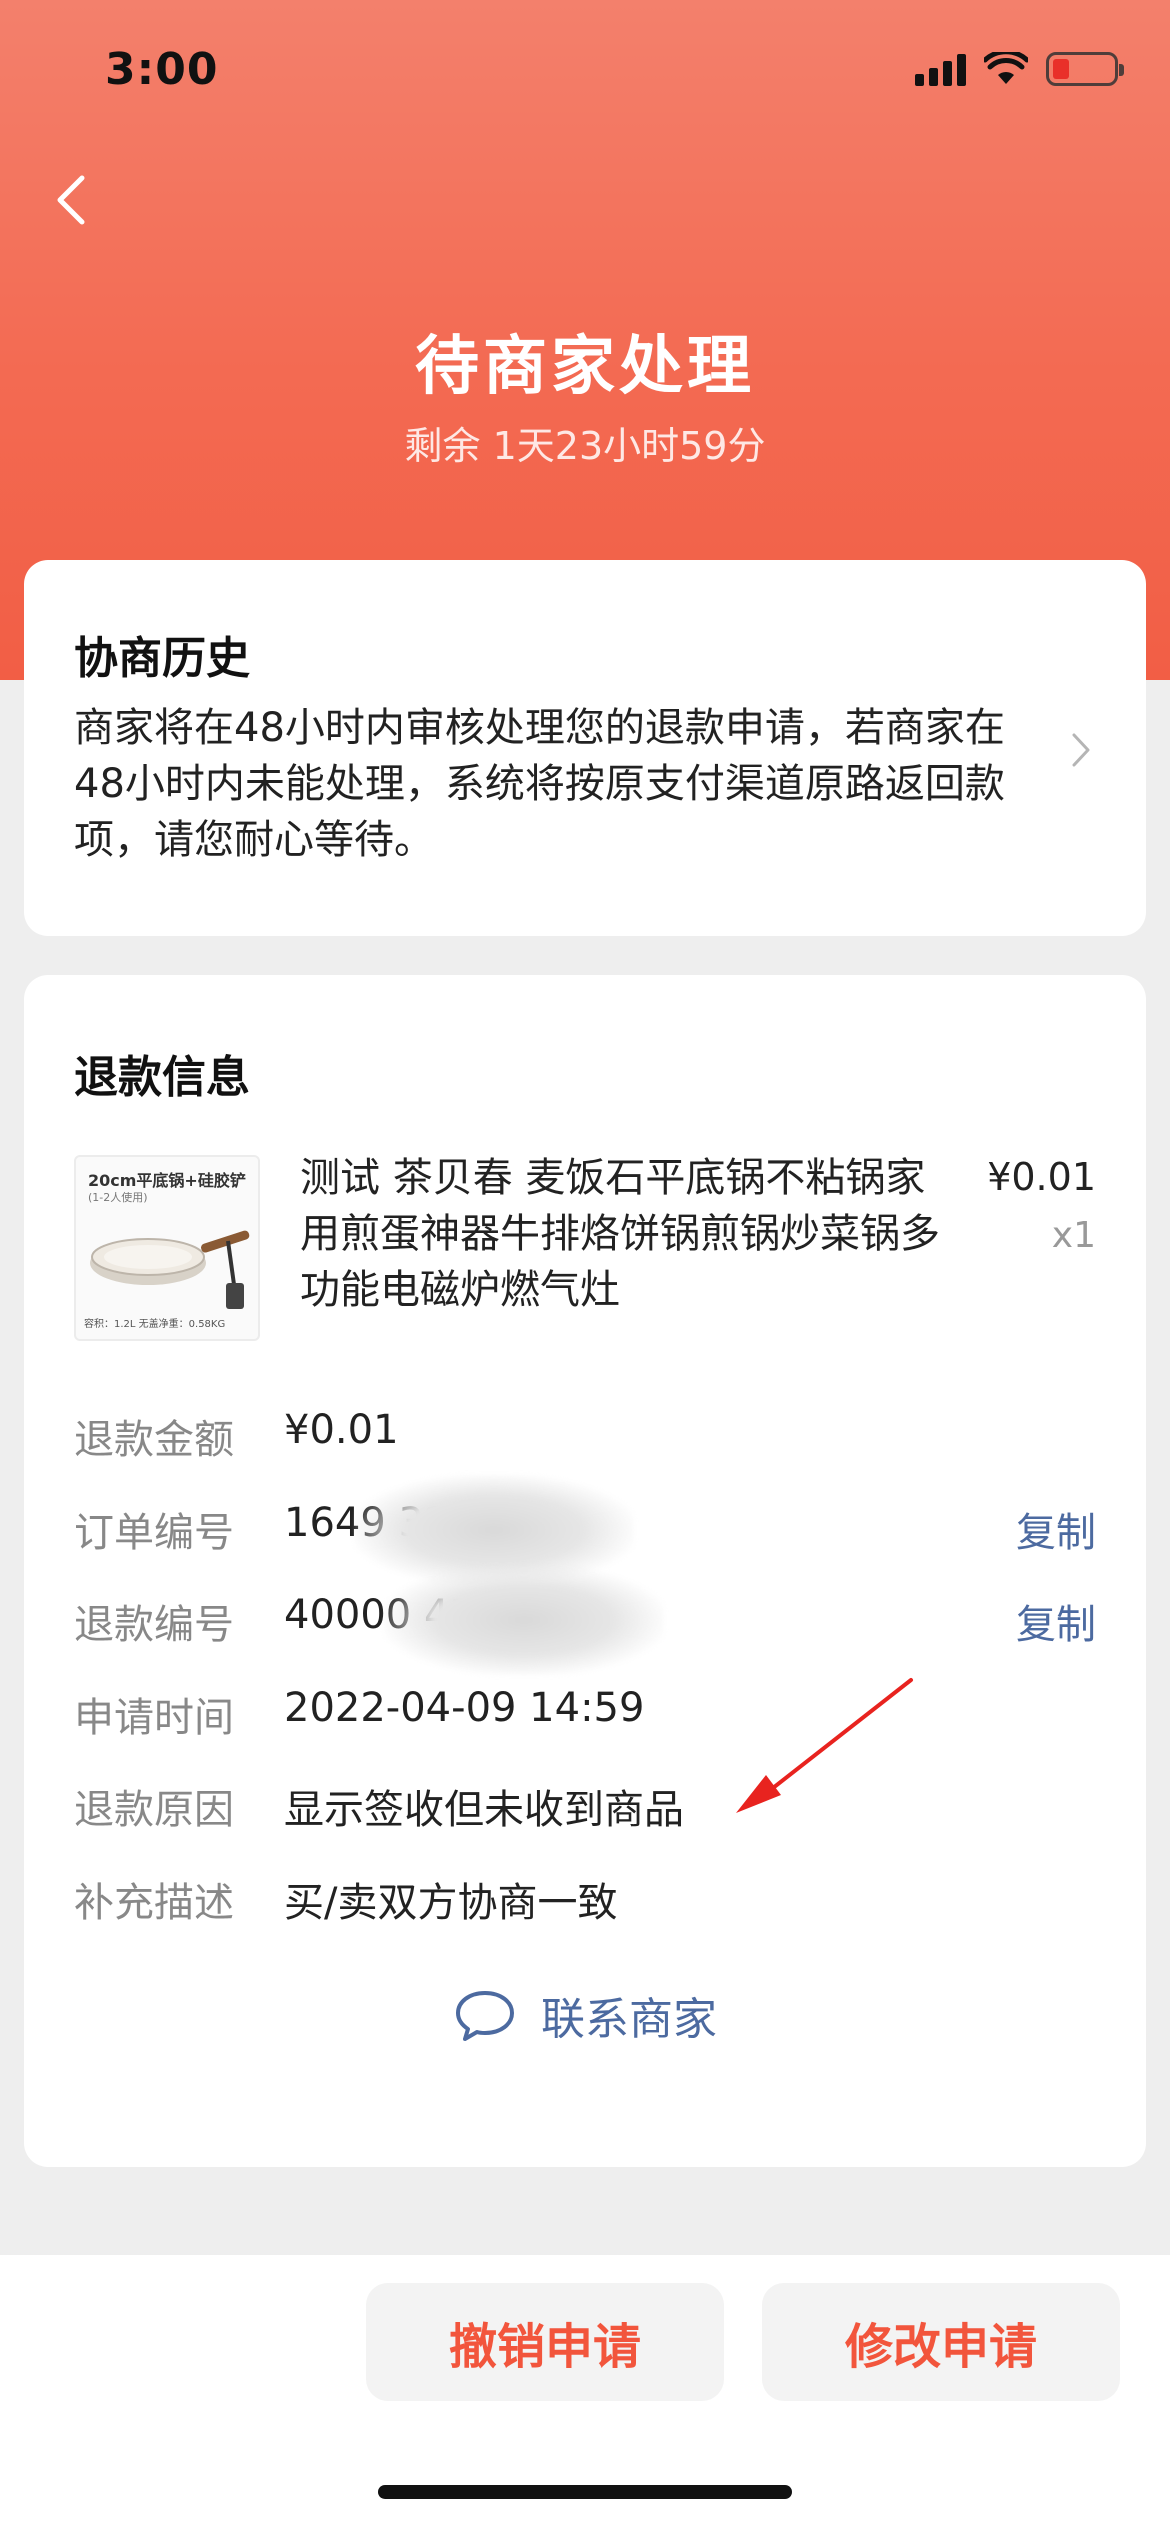 This screenshot has width=1170, height=2532. I want to click on page-title: 待商家处理, so click(585, 367).